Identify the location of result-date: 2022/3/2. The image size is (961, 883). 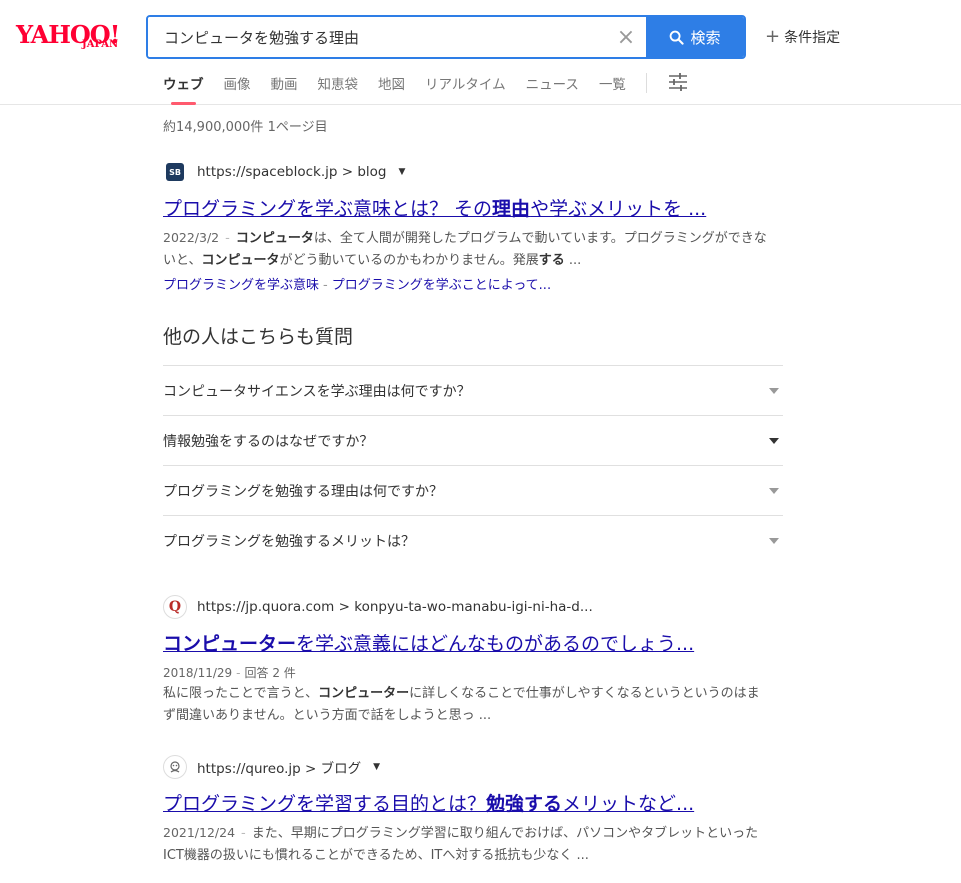
(191, 237).